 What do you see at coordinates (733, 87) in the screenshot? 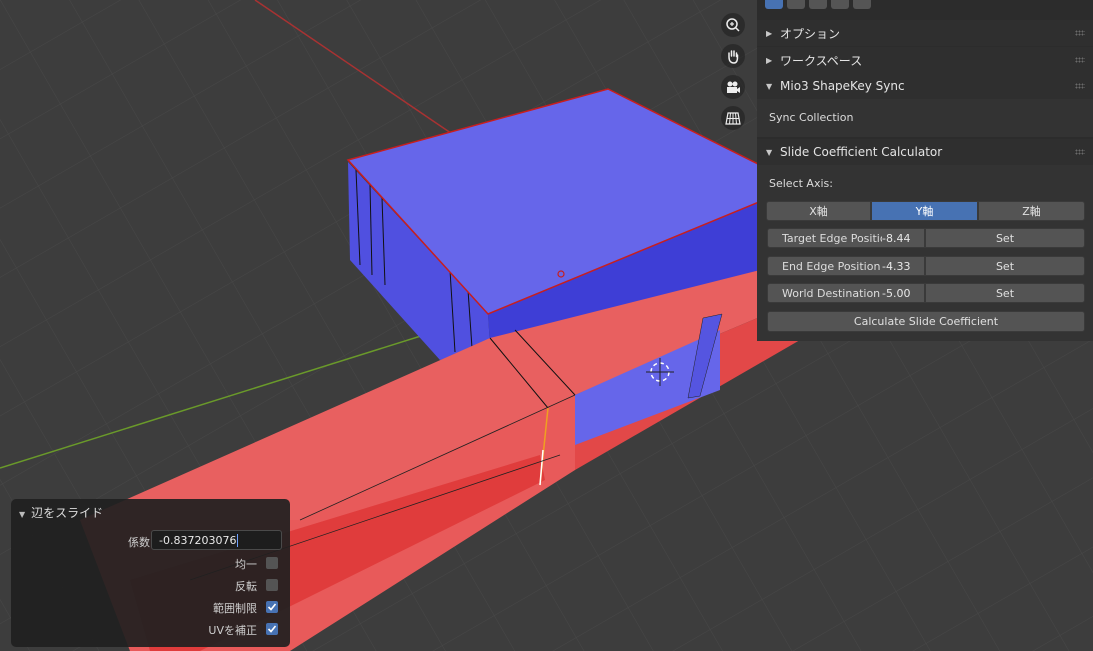
I see `camera-icon` at bounding box center [733, 87].